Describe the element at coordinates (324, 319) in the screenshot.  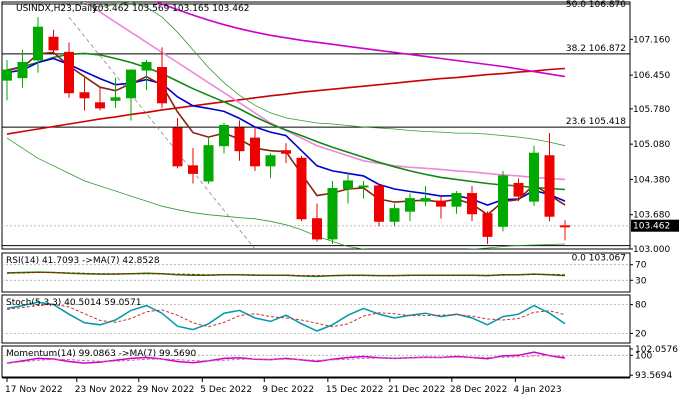
I see `stoch-panel: 80 20 Stoch(5,3,3) 40.5014 59.0571` at that location.